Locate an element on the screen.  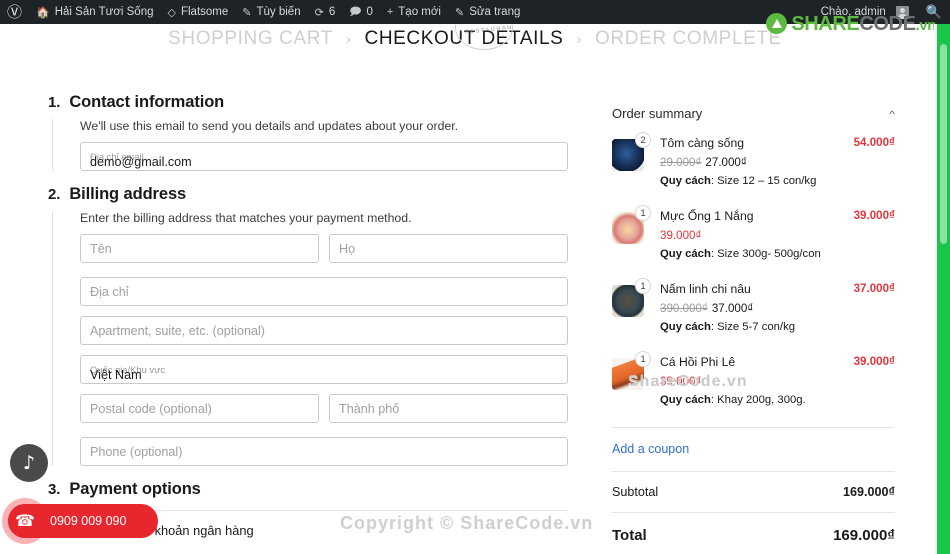
country-value: Việt Nam is located at coordinates (116, 375).